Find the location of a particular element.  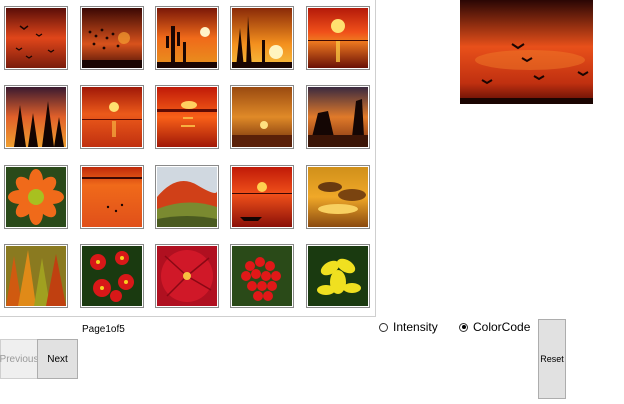

thumbnail-sun-over-sea is located at coordinates (112, 117).